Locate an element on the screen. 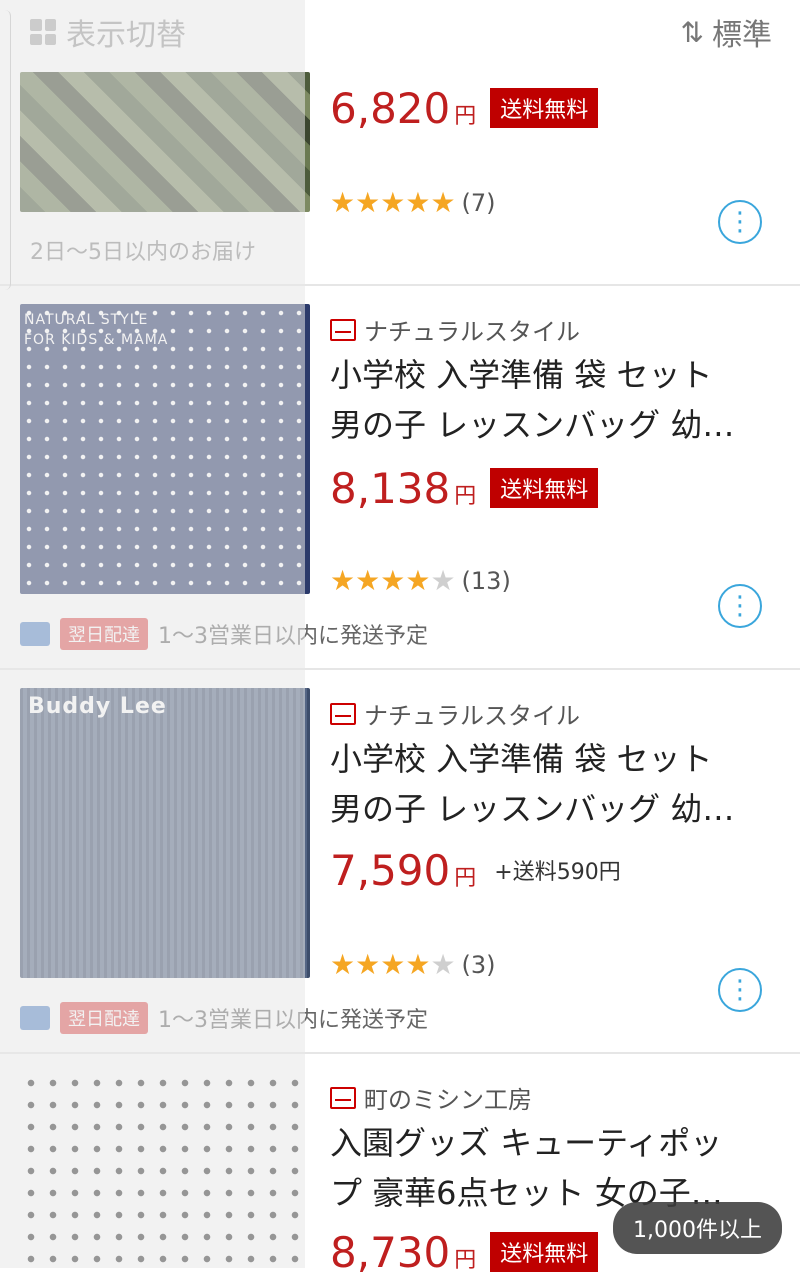 The height and width of the screenshot is (1278, 800). price-value: 8,138 is located at coordinates (390, 488).